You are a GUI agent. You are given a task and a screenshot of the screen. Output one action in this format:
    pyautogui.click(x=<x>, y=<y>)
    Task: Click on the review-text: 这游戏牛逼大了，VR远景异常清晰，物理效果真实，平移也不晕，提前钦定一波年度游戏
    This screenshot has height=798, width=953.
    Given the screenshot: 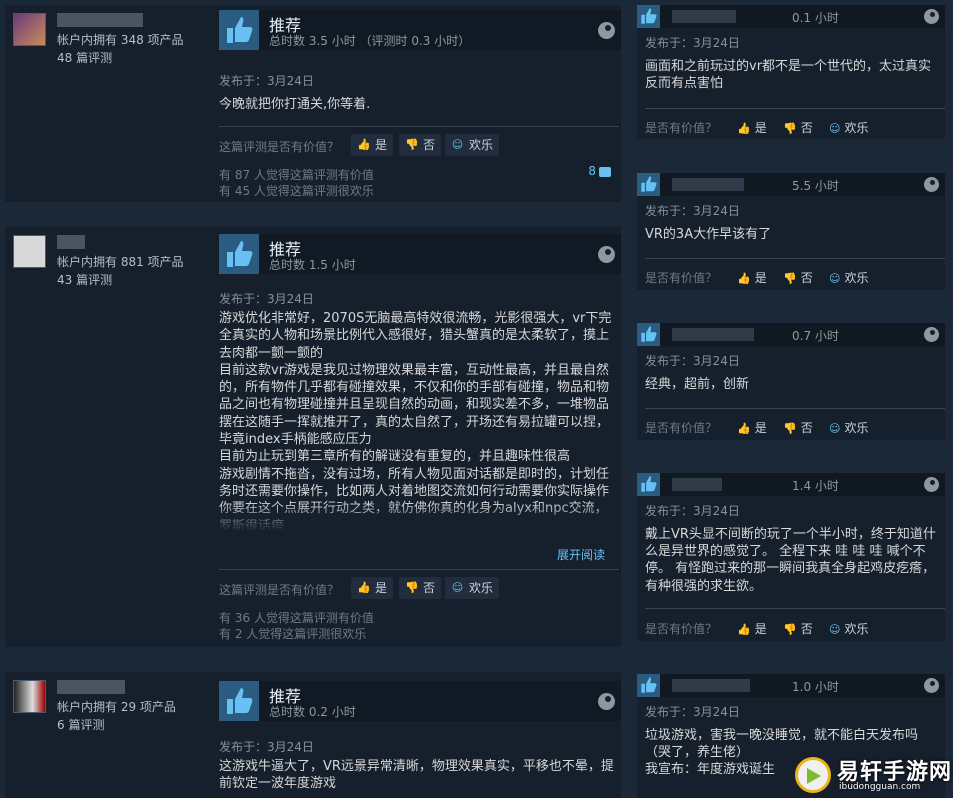 What is the action you would take?
    pyautogui.click(x=416, y=775)
    